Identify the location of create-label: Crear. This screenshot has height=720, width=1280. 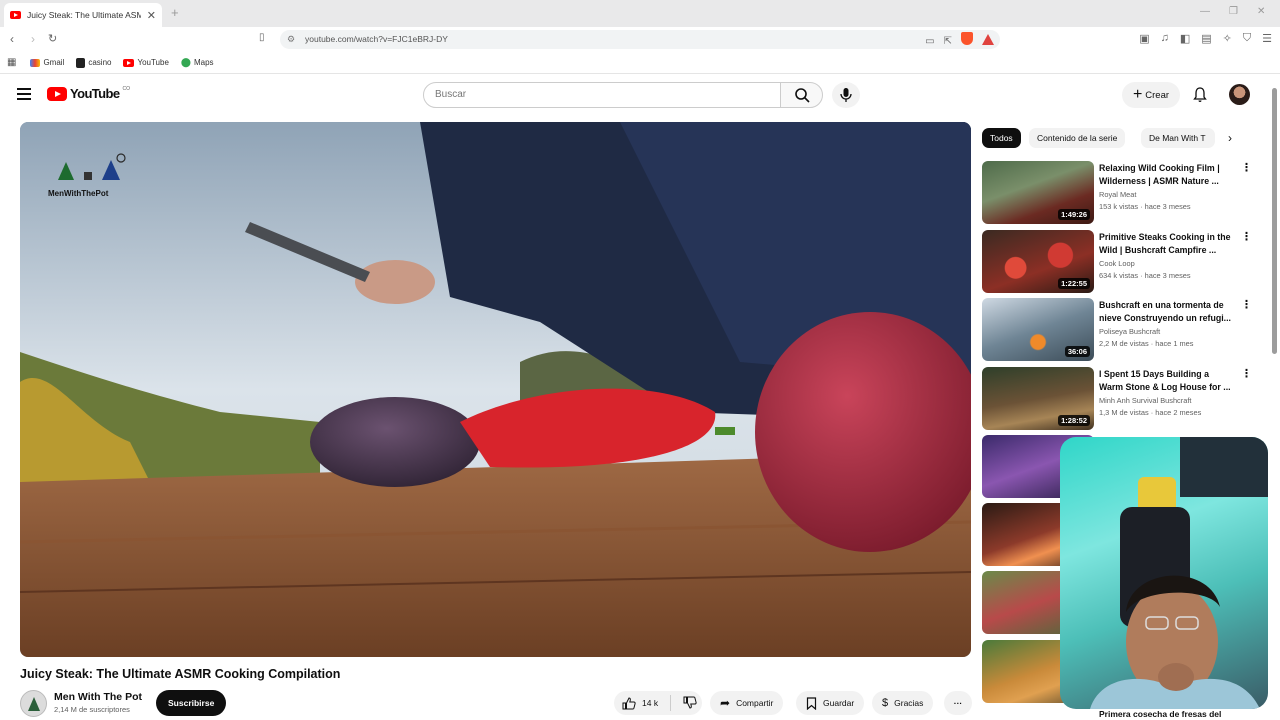
(1157, 95).